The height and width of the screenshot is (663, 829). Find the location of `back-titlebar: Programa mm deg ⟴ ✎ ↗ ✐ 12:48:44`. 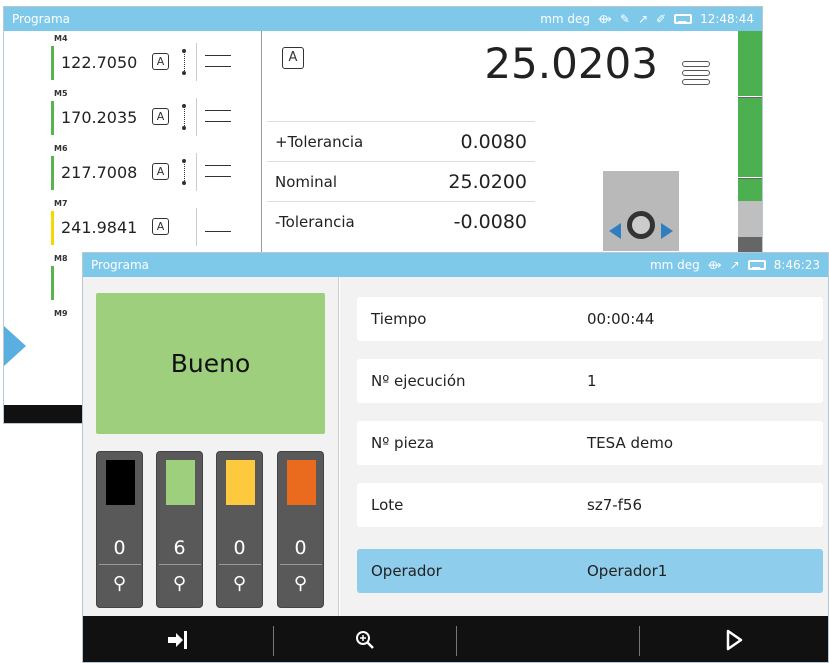

back-titlebar: Programa mm deg ⟴ ✎ ↗ ✐ 12:48:44 is located at coordinates (383, 19).